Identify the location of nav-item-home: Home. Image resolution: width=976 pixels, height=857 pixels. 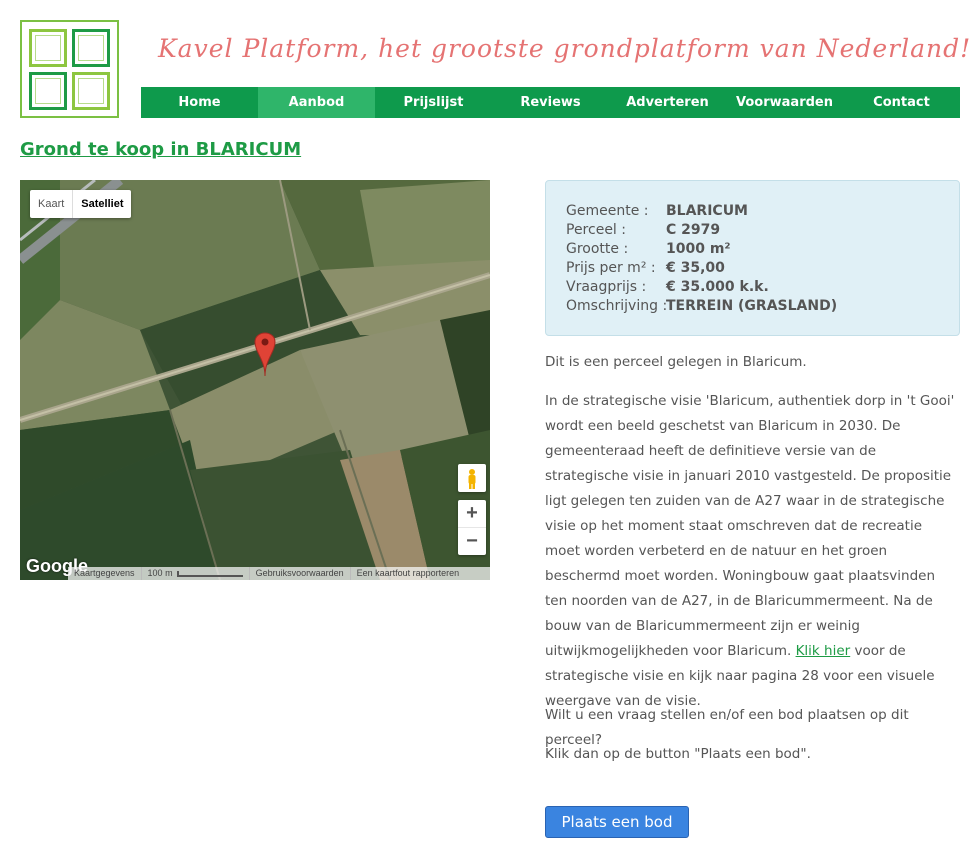
(199, 102).